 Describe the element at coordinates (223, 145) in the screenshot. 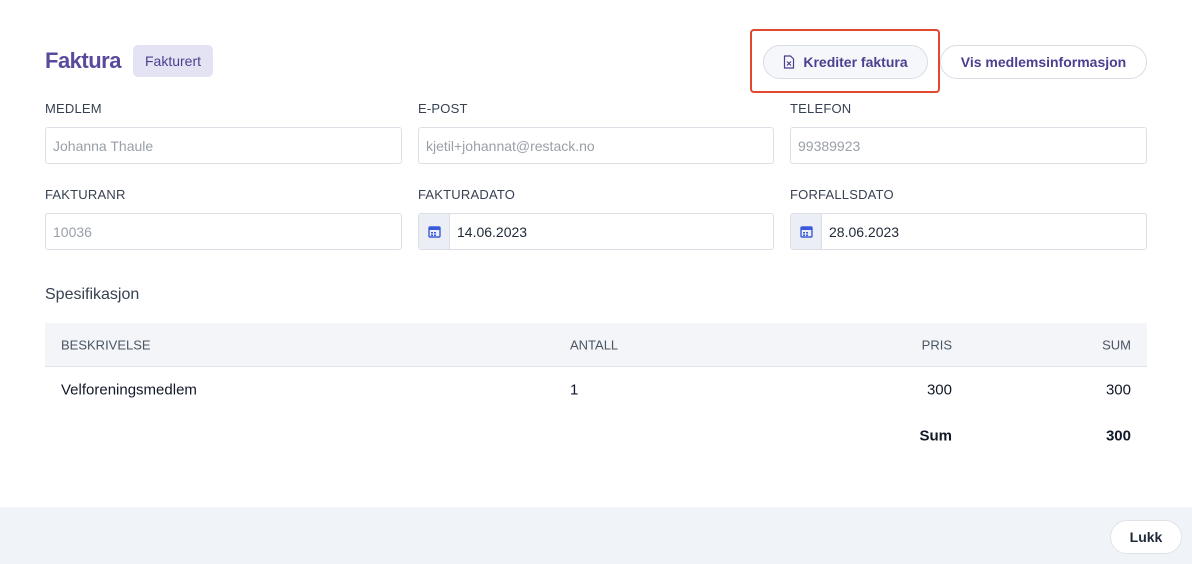

I see `member-field: Johanna Thaule` at that location.